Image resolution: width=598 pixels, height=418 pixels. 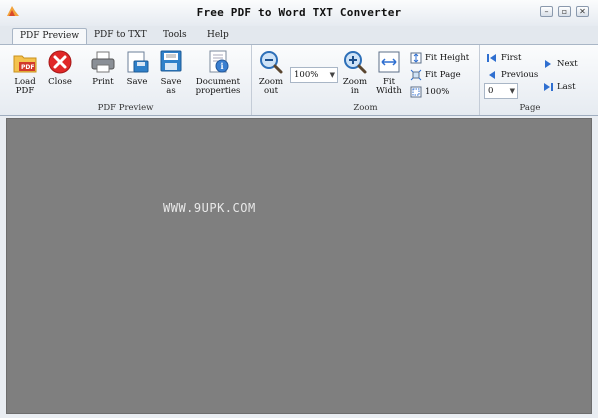 What do you see at coordinates (138, 62) in the screenshot?
I see `save-icon` at bounding box center [138, 62].